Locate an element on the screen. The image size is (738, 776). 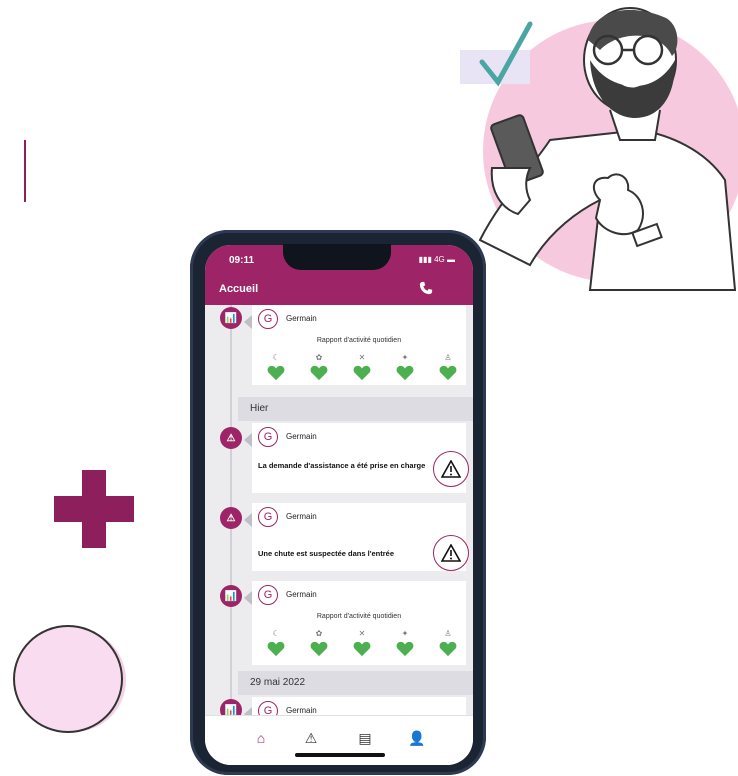
status-time: 09:11 is located at coordinates (242, 260).